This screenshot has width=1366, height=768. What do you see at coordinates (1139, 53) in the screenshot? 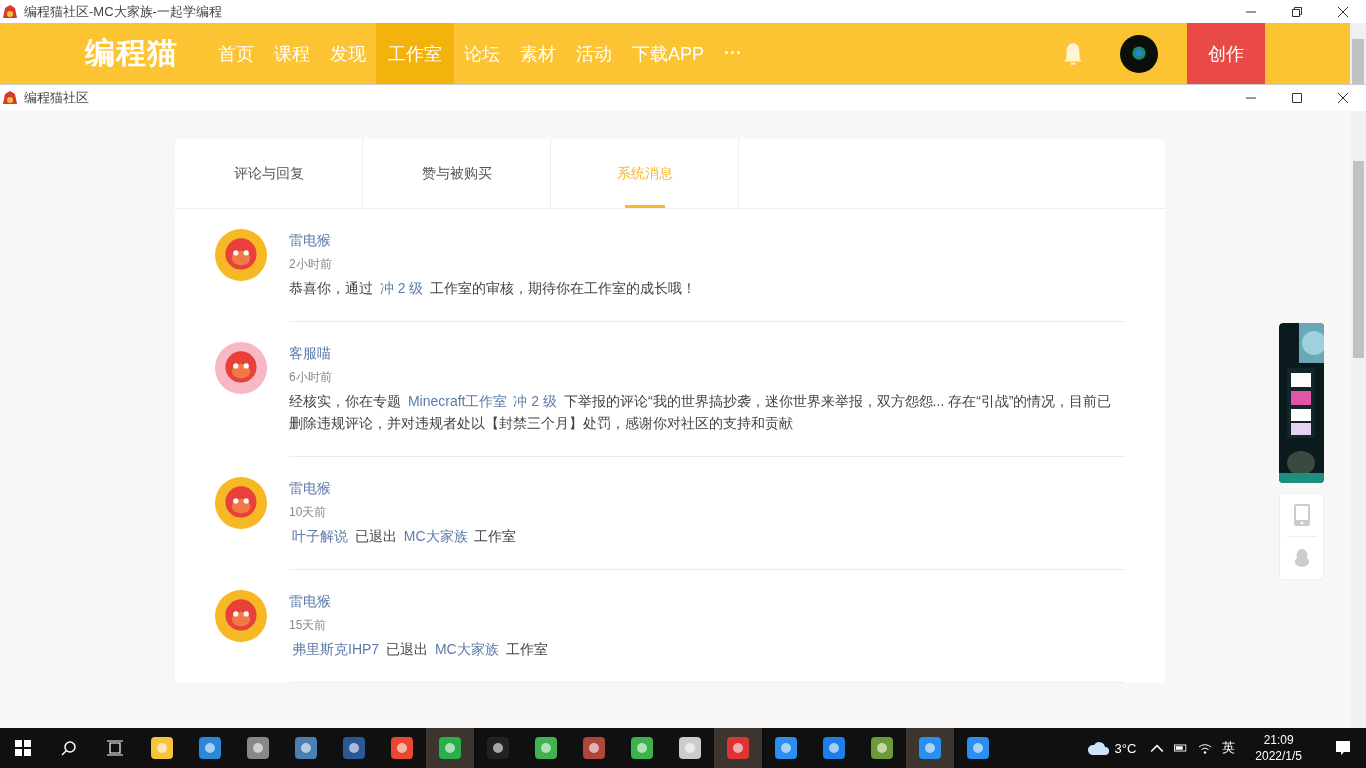
I see `user-avatar` at bounding box center [1139, 53].